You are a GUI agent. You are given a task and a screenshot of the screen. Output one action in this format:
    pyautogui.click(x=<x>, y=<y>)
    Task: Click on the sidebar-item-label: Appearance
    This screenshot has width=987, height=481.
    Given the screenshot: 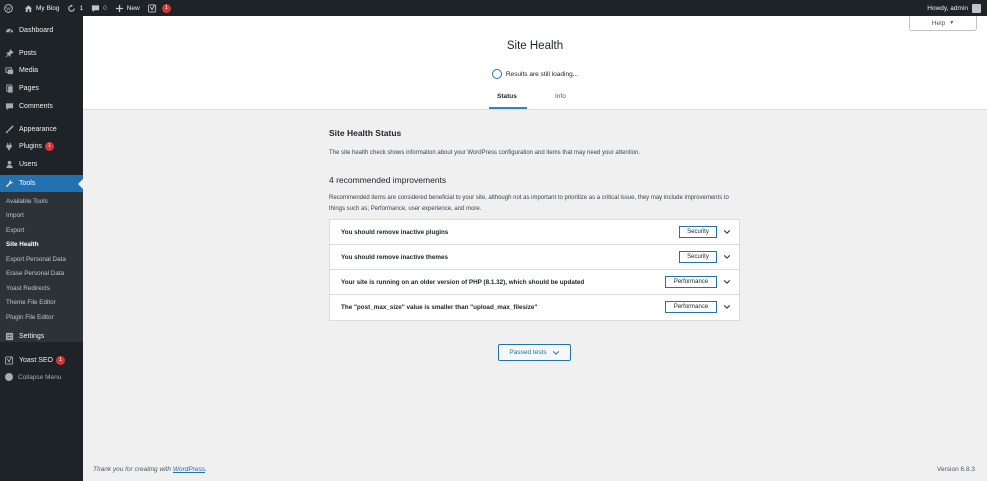 What is the action you would take?
    pyautogui.click(x=38, y=129)
    